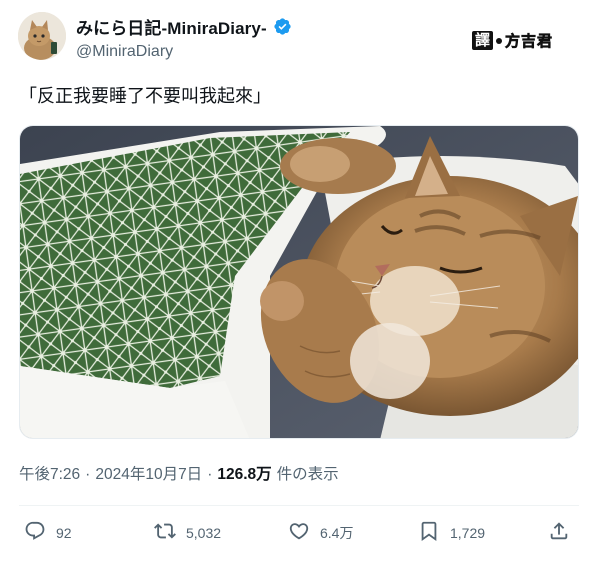 The image size is (598, 562). I want to click on retweet-button: 5,032, so click(187, 532).